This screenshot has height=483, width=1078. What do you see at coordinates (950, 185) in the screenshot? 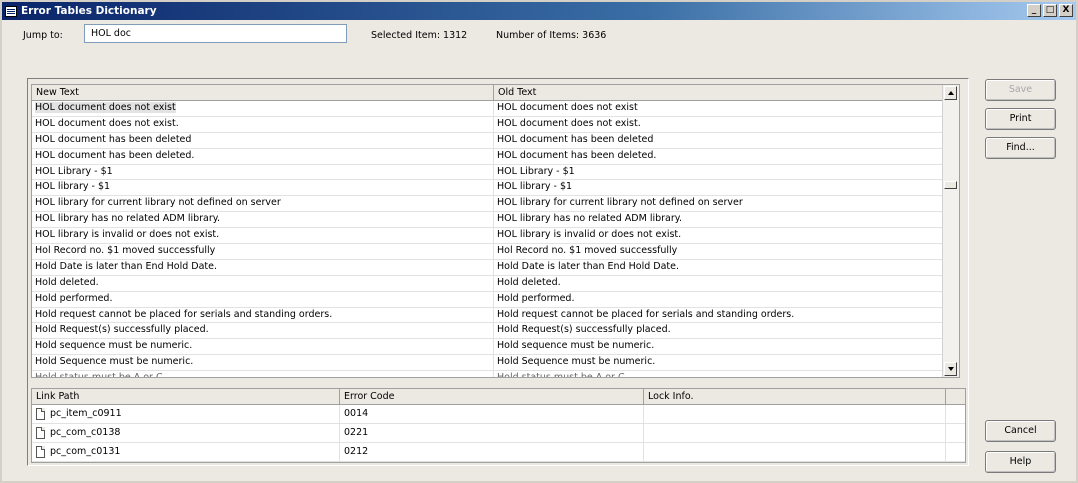
I see `scroll-thumb` at bounding box center [950, 185].